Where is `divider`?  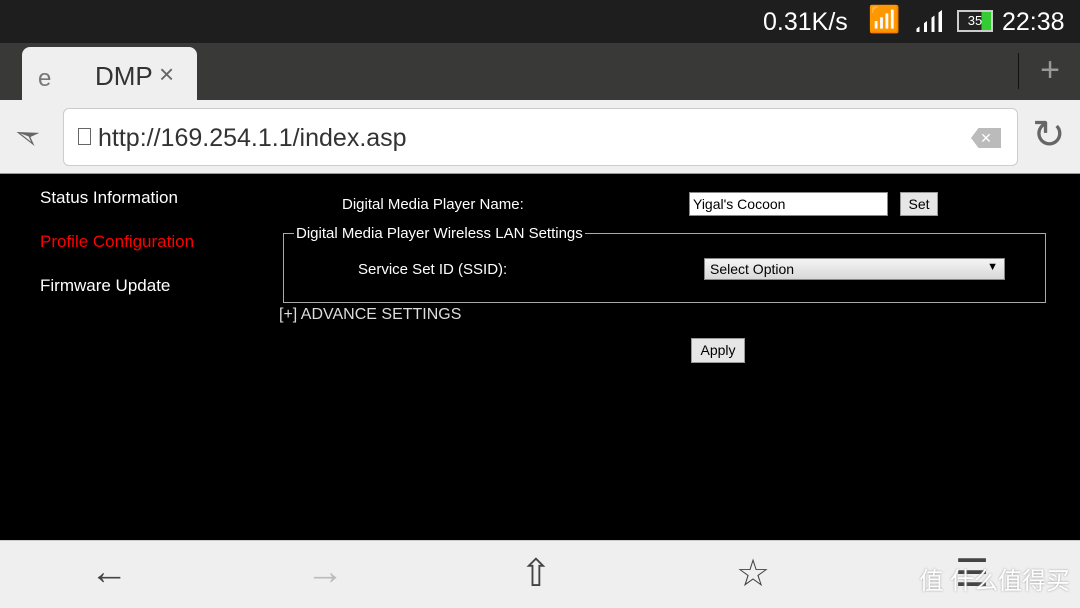
divider is located at coordinates (1018, 71).